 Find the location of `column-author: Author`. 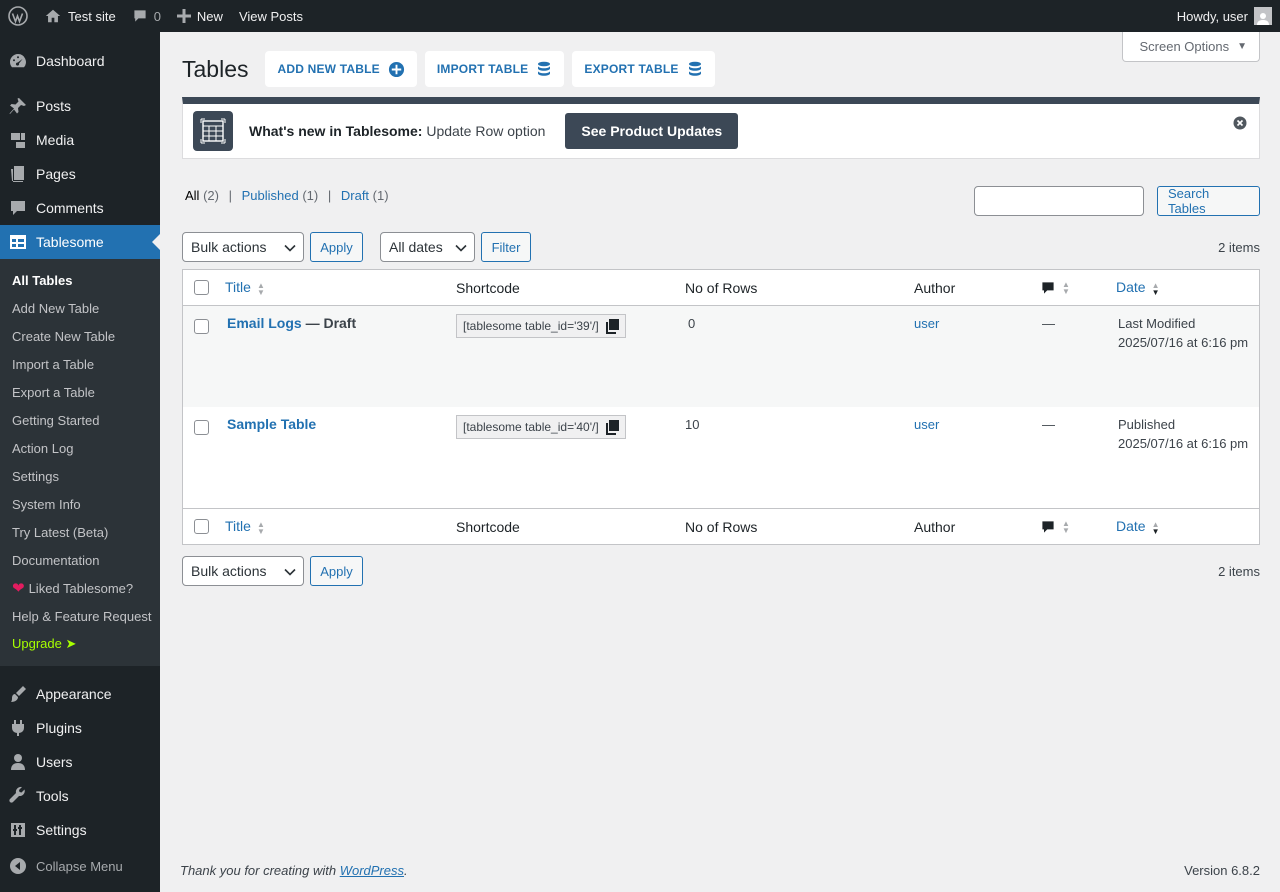

column-author: Author is located at coordinates (935, 287).